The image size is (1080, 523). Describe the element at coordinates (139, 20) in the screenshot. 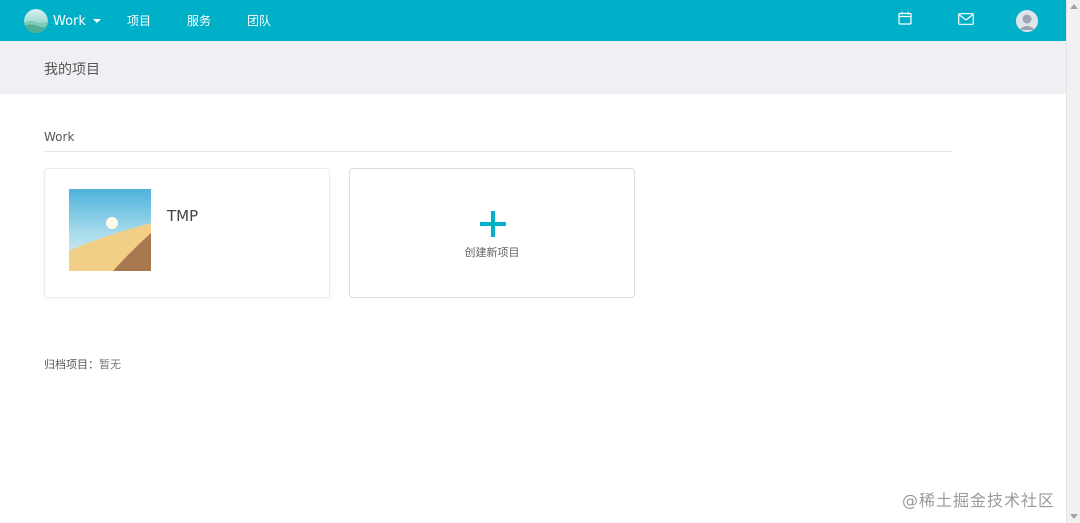

I see `nav-item-projects: 项目` at that location.